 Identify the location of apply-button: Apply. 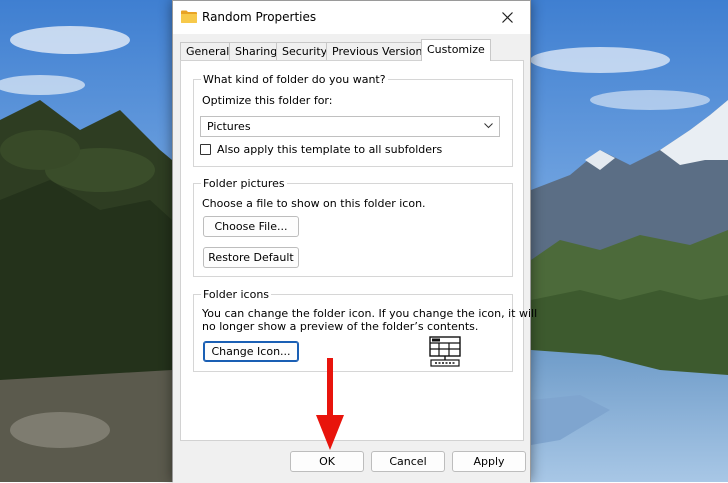
(489, 461).